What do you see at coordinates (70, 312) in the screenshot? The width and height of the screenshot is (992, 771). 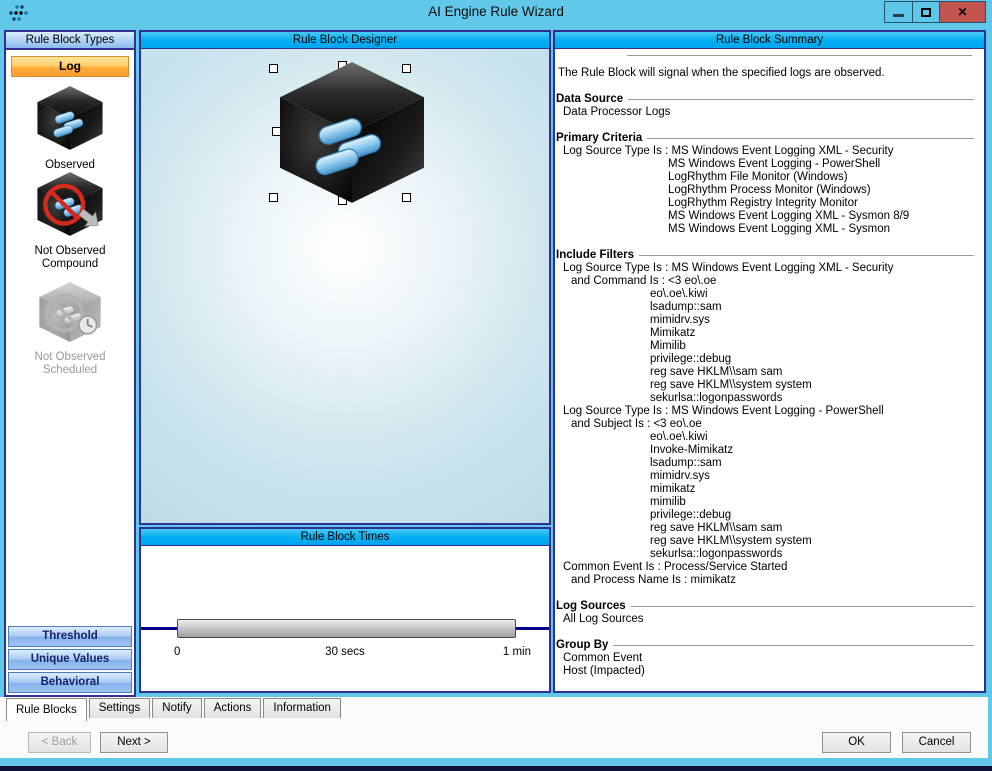 I see `not-observed-scheduled-icon` at bounding box center [70, 312].